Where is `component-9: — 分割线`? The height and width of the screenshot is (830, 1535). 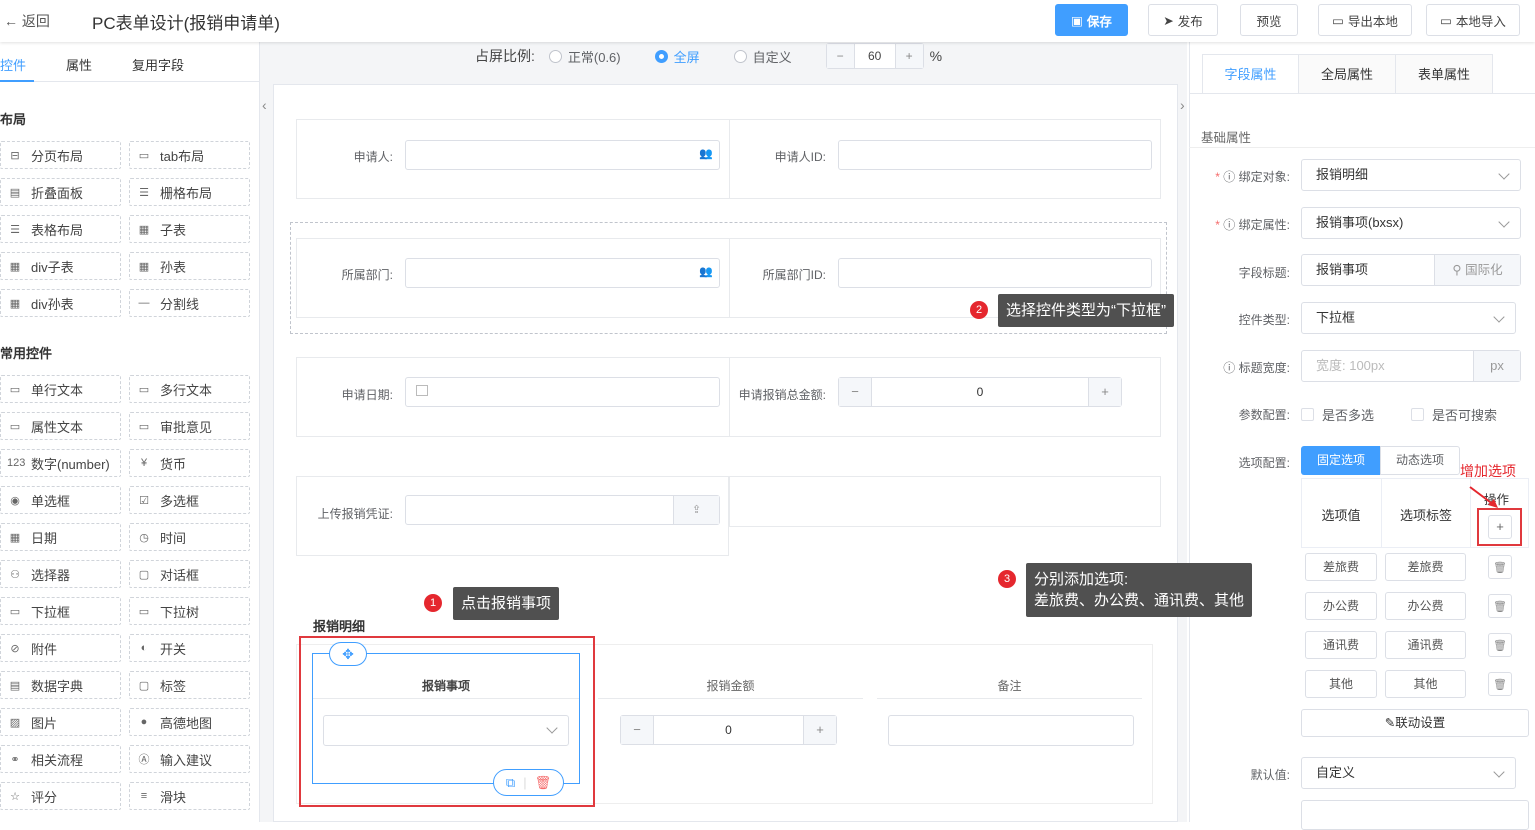
component-9: — 分割线 is located at coordinates (189, 303).